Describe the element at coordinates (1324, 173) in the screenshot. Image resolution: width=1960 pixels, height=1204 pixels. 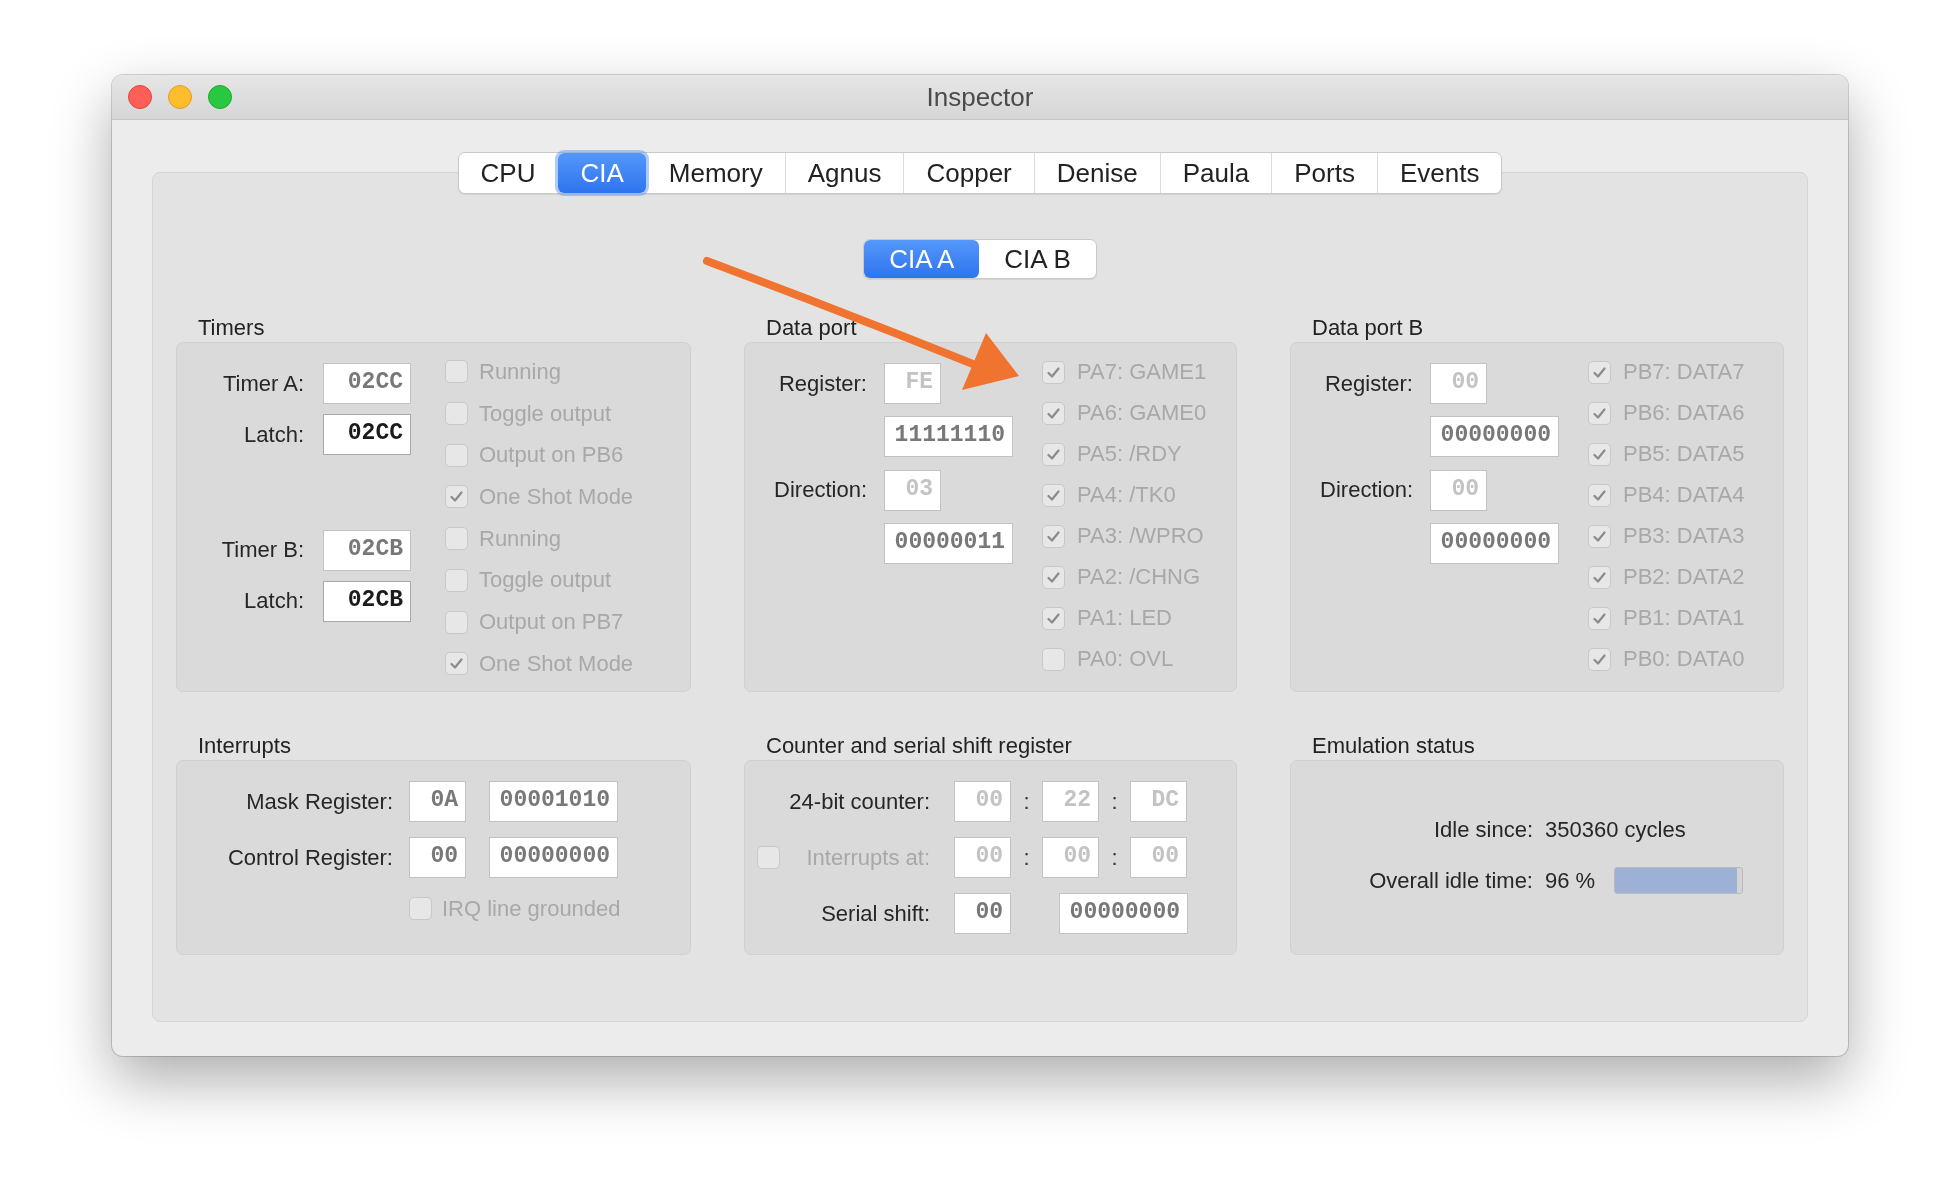
I see `tab: Ports` at that location.